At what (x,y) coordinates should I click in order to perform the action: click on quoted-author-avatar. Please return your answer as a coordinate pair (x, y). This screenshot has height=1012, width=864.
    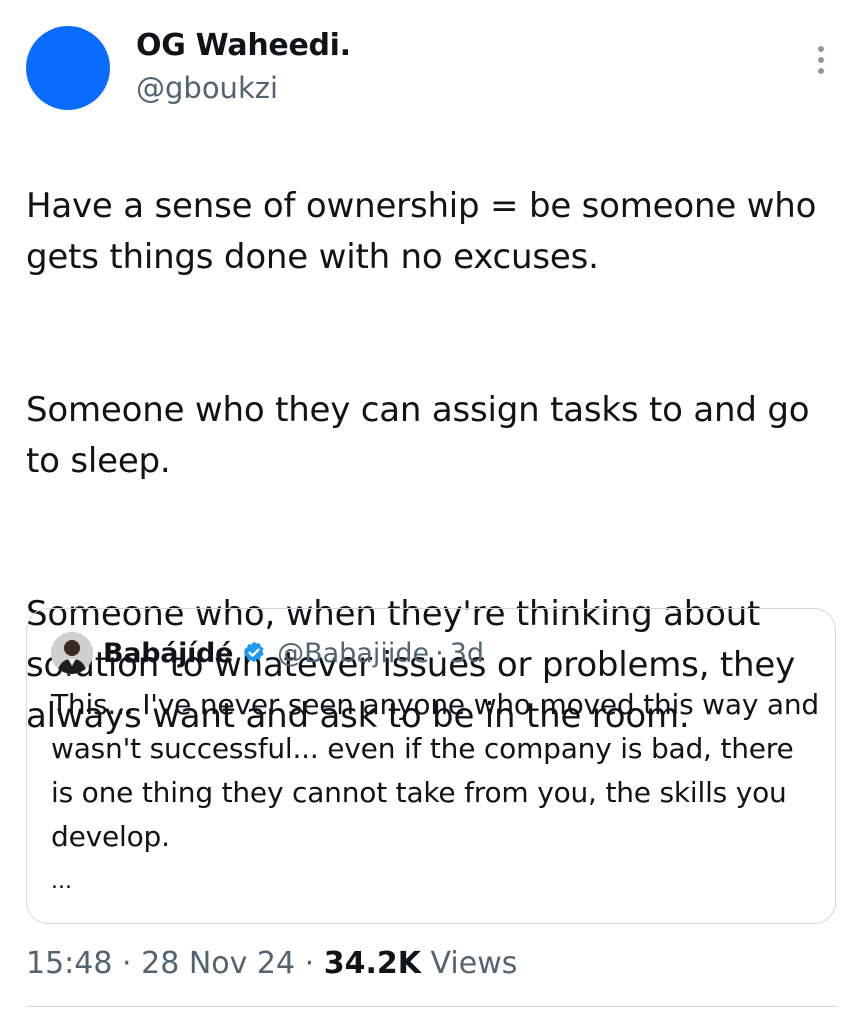
    Looking at the image, I should click on (72, 653).